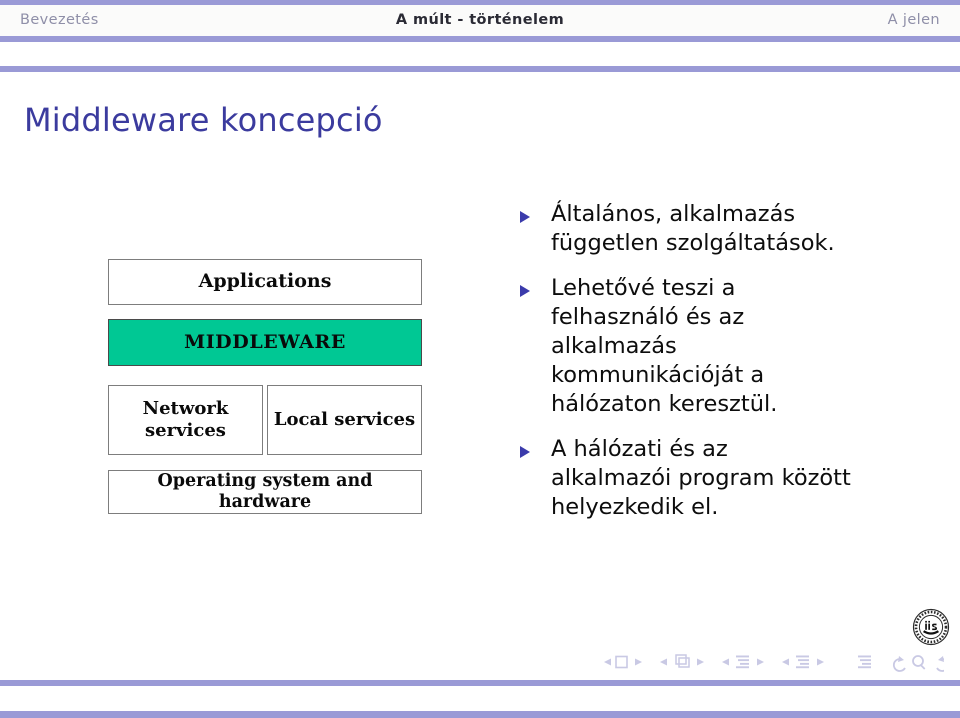  I want to click on prev-doc-icon, so click(785, 662).